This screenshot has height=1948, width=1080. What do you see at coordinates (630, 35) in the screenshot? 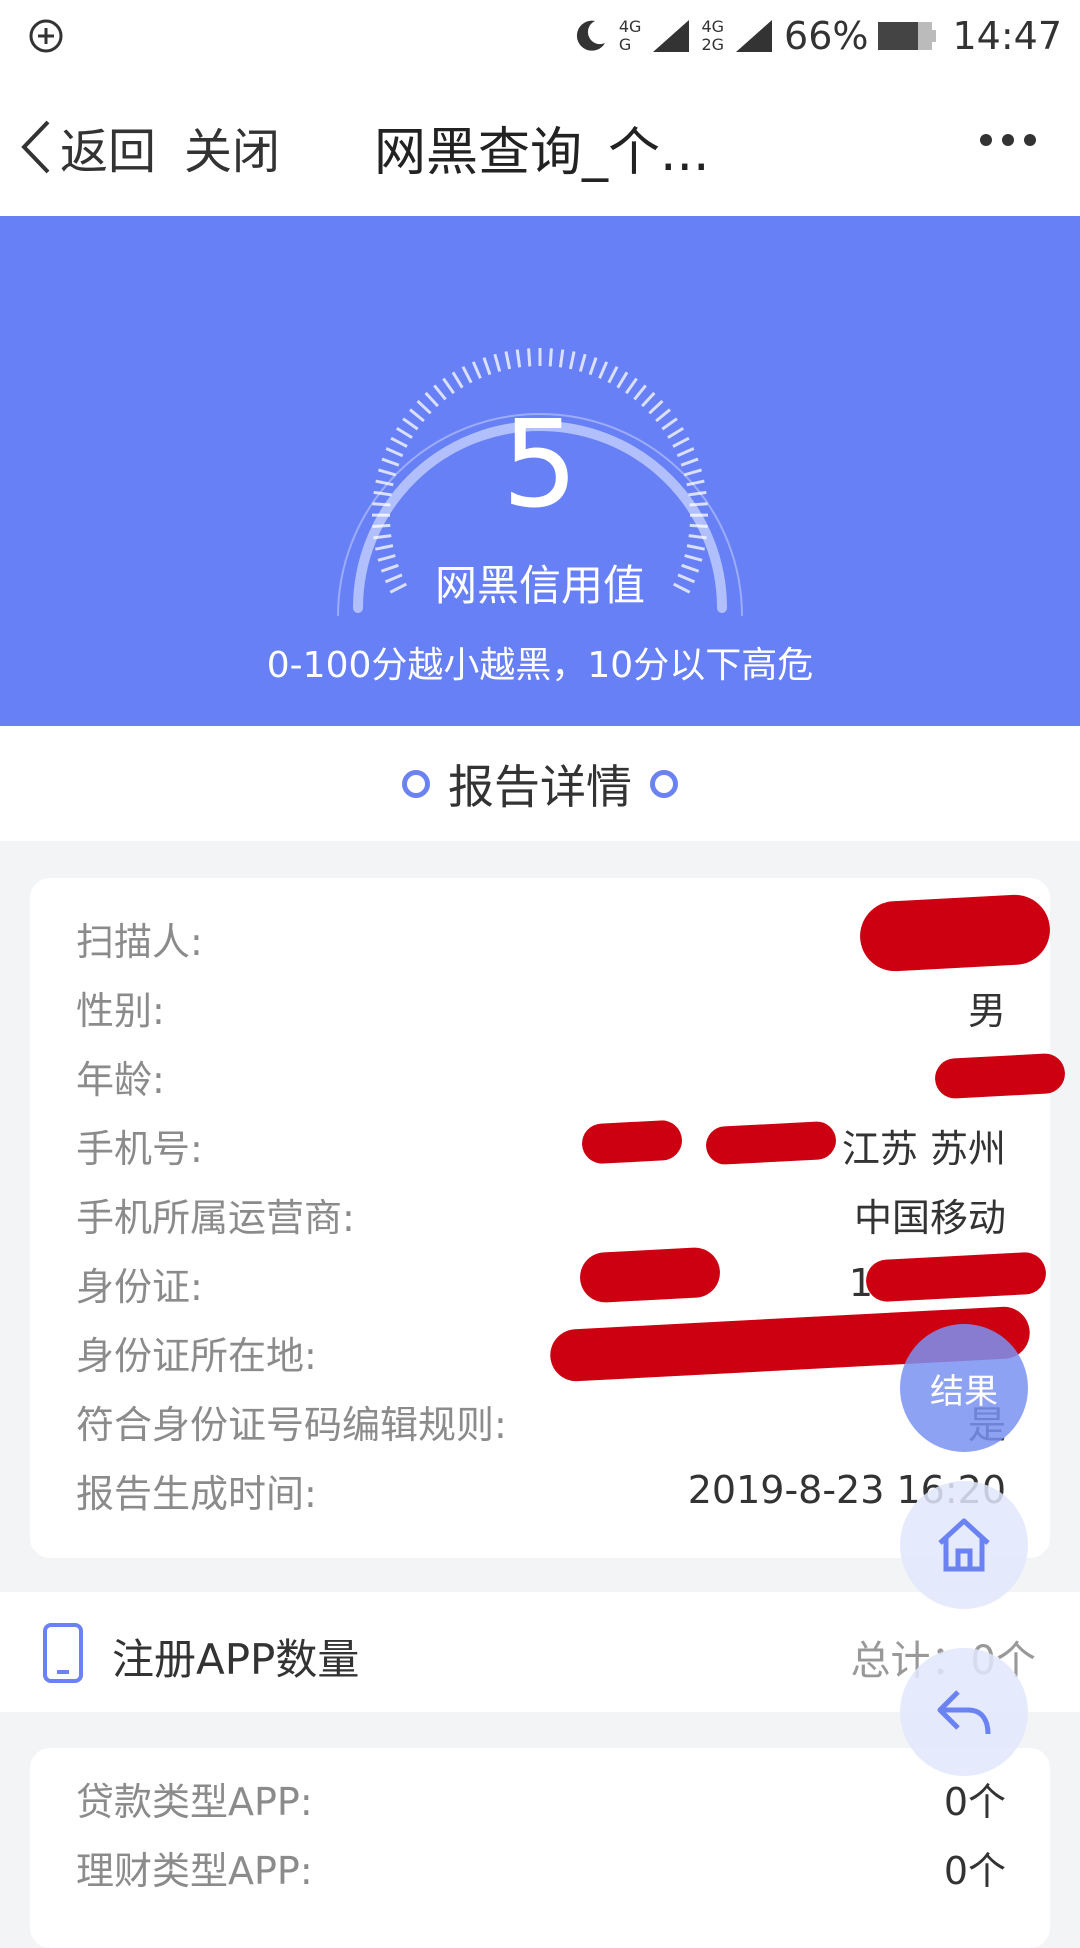
I see `network-indicator-1: 4G G` at bounding box center [630, 35].